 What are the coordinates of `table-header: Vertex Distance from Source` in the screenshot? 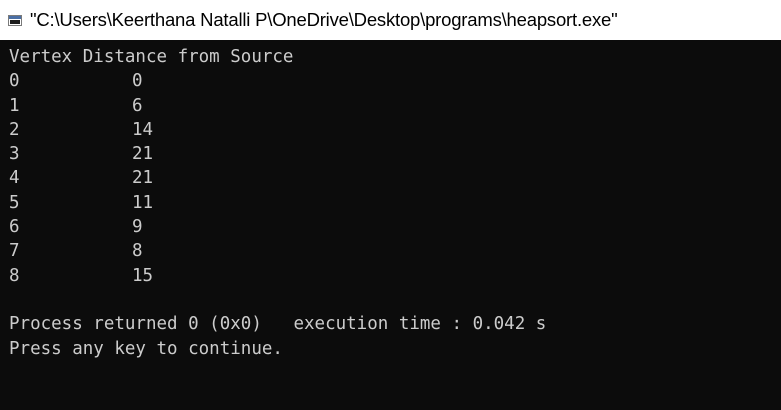 It's located at (151, 57).